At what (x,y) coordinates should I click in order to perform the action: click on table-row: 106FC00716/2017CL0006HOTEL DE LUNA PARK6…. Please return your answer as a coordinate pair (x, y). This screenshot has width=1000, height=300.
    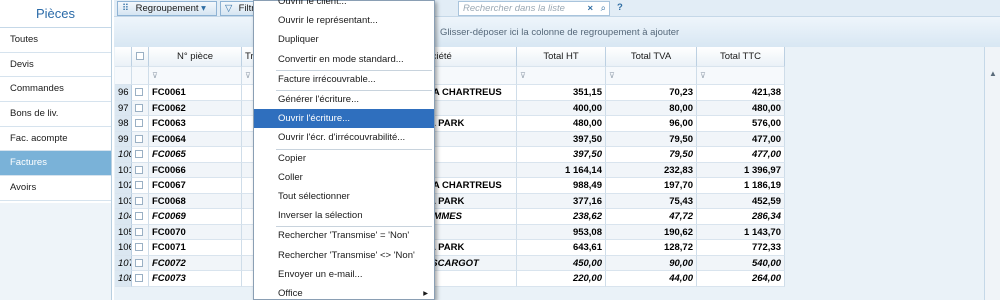
    Looking at the image, I should click on (550, 248).